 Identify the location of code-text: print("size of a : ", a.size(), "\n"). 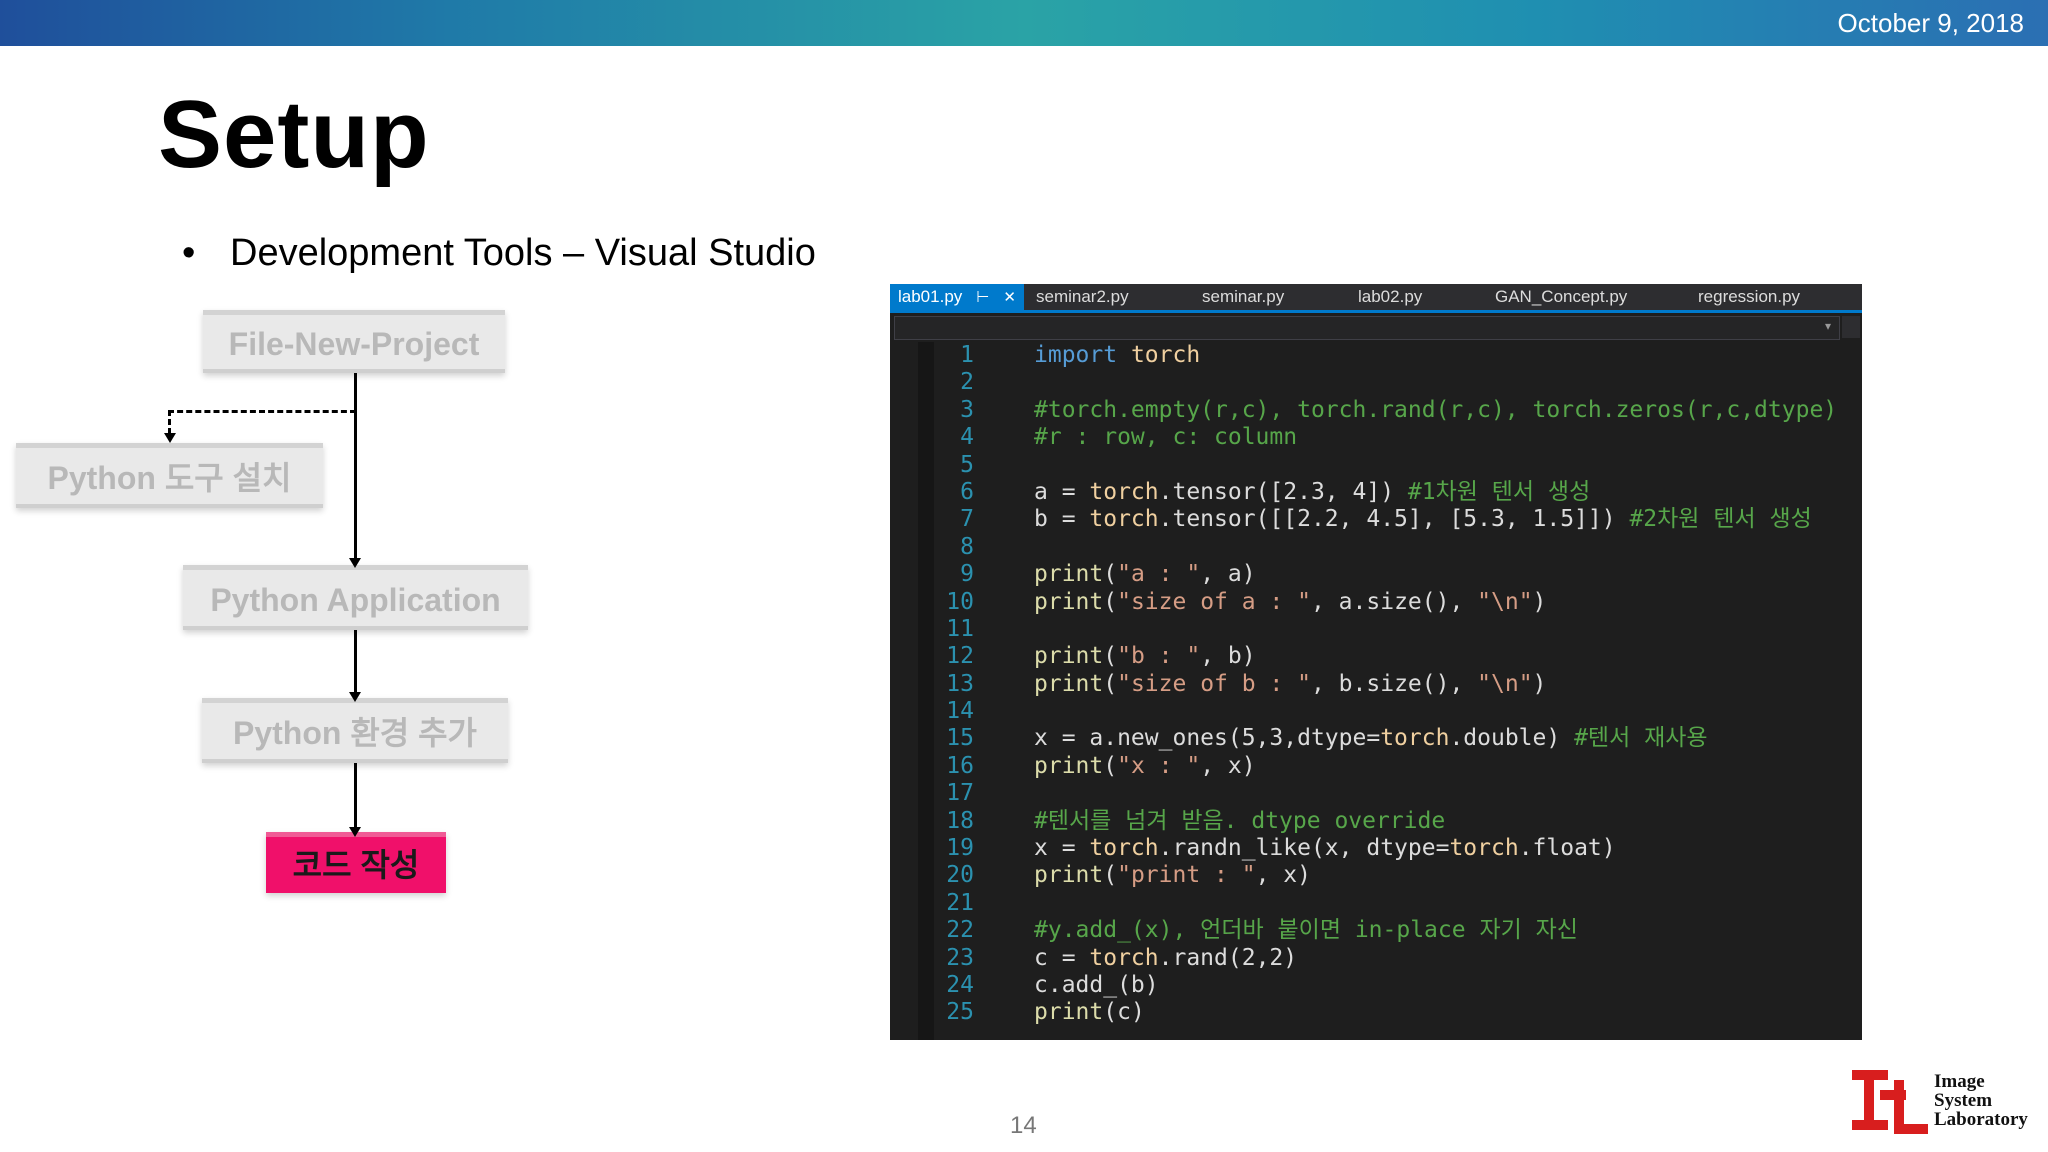
(1290, 601).